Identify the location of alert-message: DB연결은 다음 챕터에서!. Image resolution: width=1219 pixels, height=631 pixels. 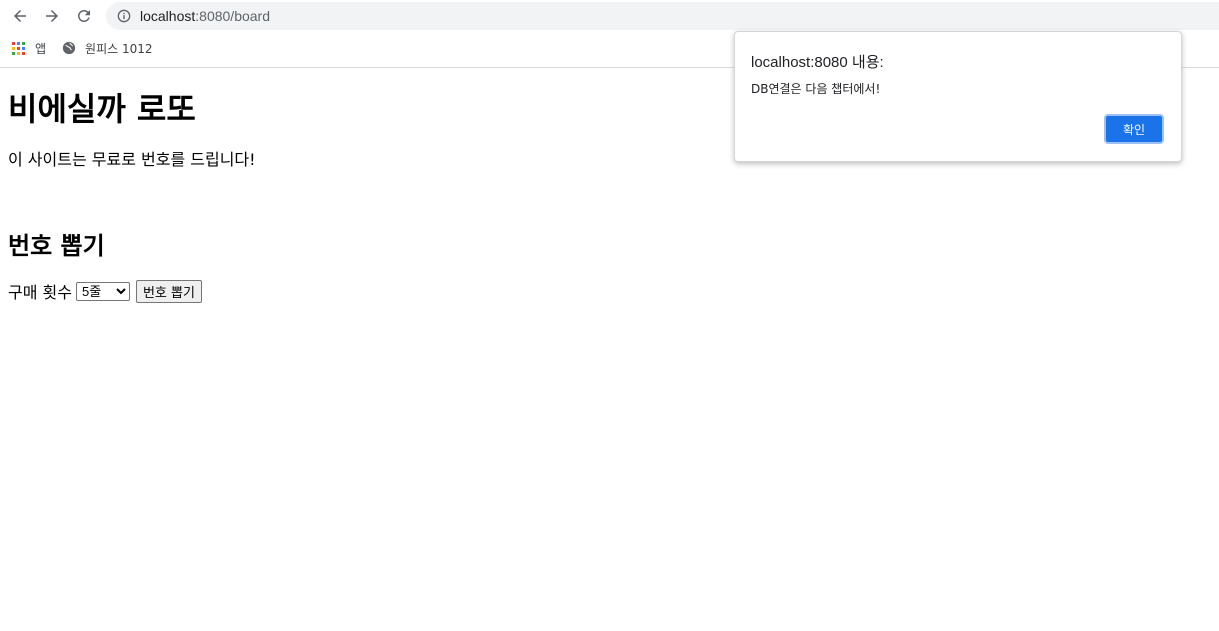
(816, 89).